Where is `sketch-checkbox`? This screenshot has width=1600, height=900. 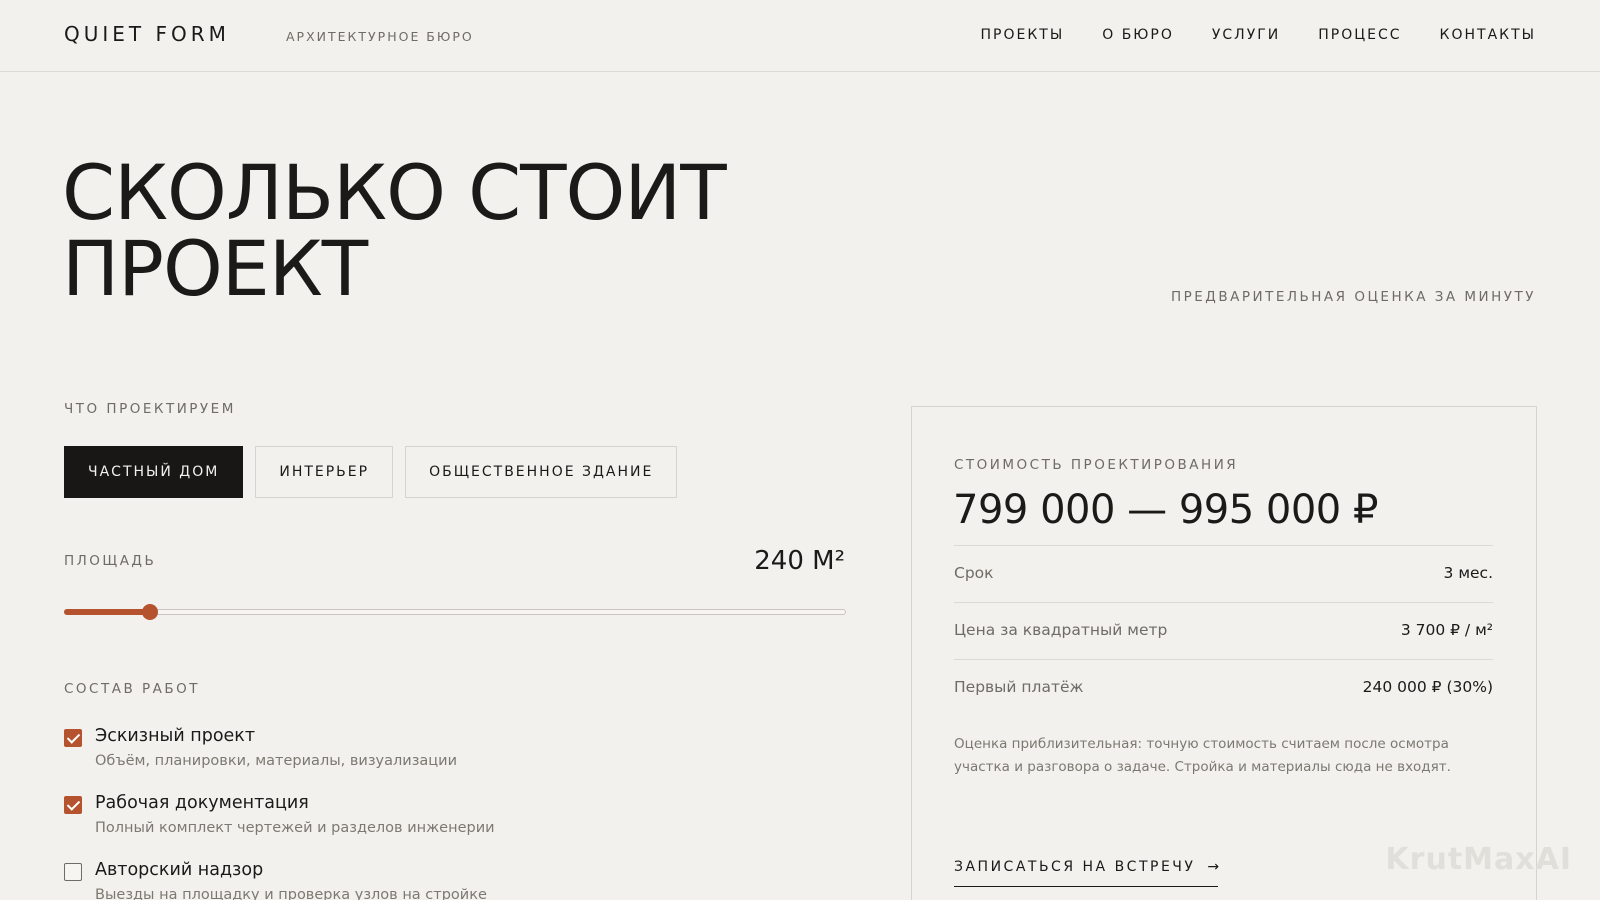 sketch-checkbox is located at coordinates (73, 738).